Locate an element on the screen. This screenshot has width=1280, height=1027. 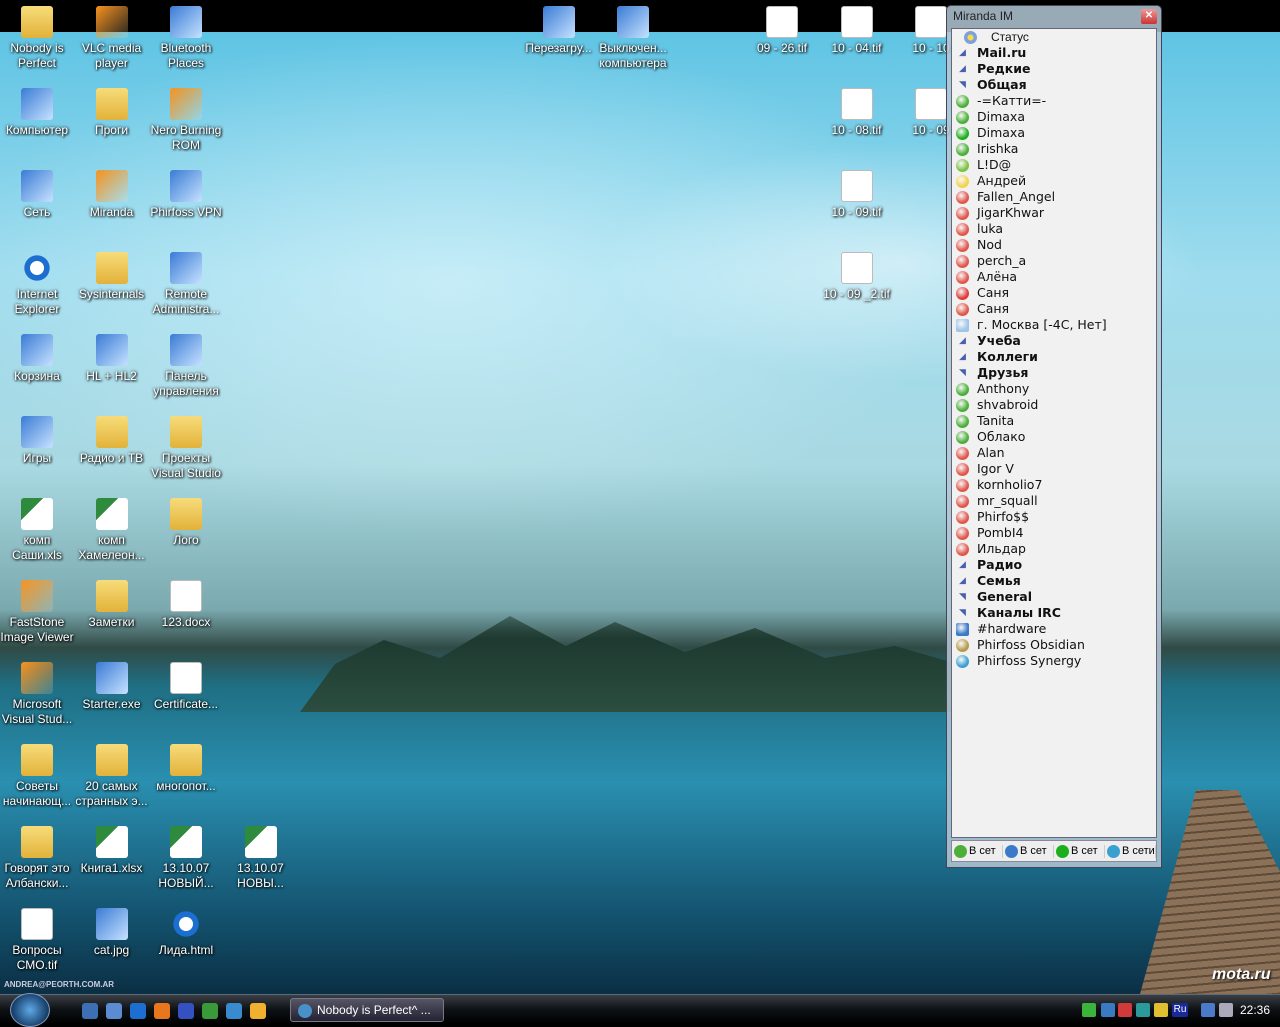
contact-item: perch_a is located at coordinates (1054, 261).